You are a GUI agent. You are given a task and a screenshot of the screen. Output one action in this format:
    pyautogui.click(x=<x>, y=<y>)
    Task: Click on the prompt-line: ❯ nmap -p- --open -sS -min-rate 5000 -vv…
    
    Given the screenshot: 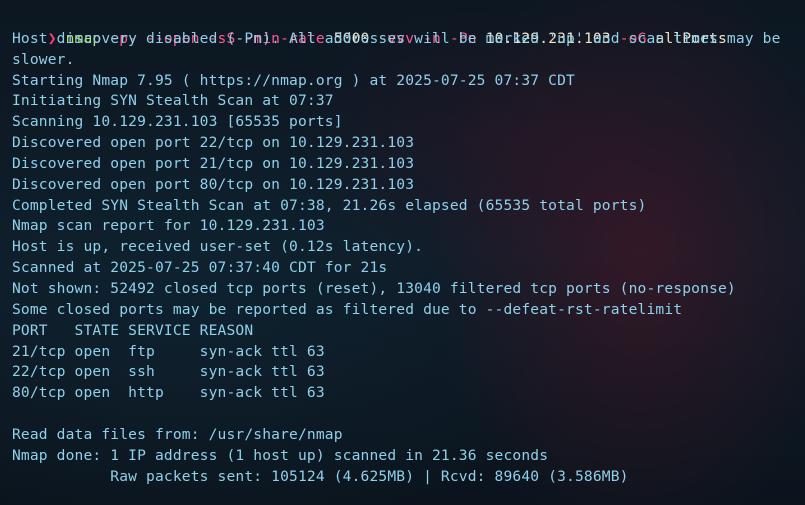 What is the action you would take?
    pyautogui.click(x=404, y=27)
    